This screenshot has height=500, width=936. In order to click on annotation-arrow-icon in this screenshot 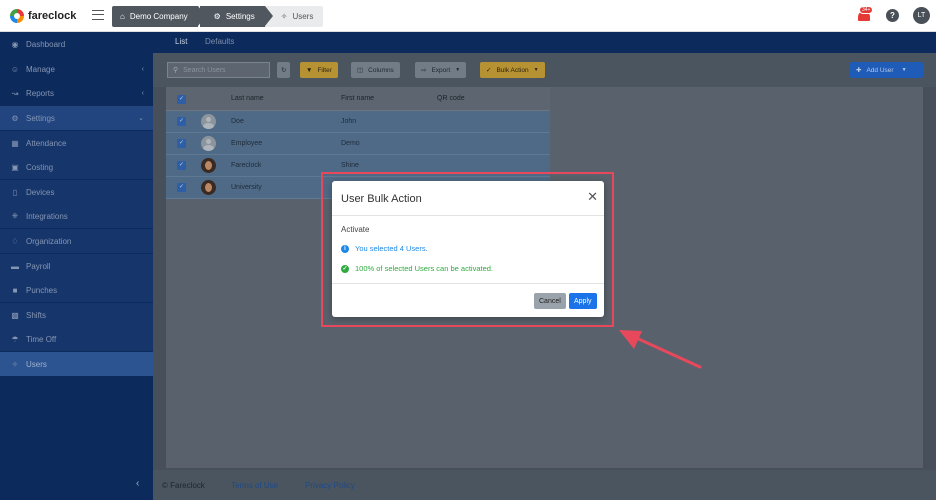, I will do `click(660, 349)`.